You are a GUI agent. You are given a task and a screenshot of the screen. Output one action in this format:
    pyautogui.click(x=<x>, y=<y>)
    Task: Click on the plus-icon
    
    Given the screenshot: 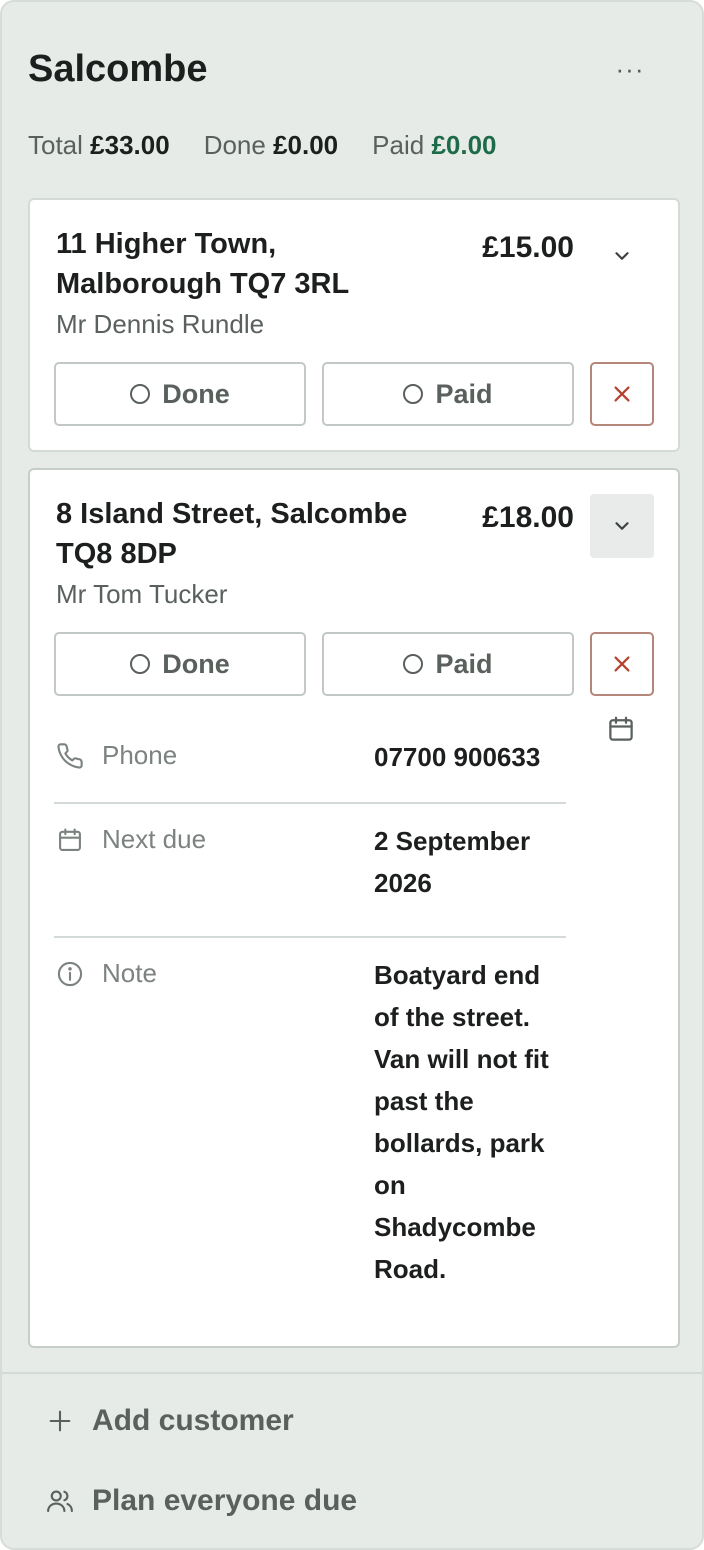 What is the action you would take?
    pyautogui.click(x=60, y=1421)
    